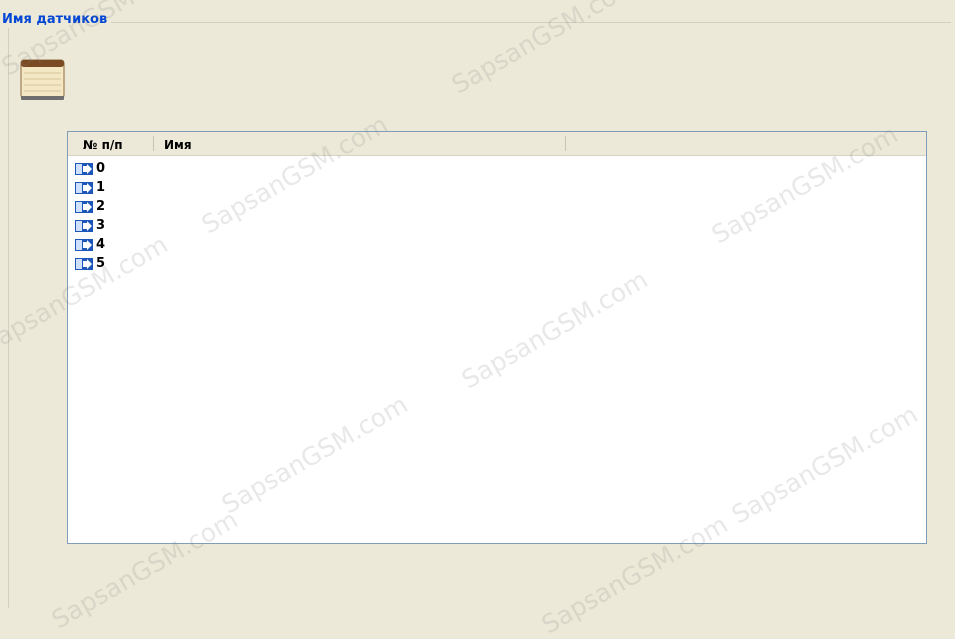 This screenshot has height=639, width=955. Describe the element at coordinates (103, 143) in the screenshot. I see `column-header-number: № п/п` at that location.